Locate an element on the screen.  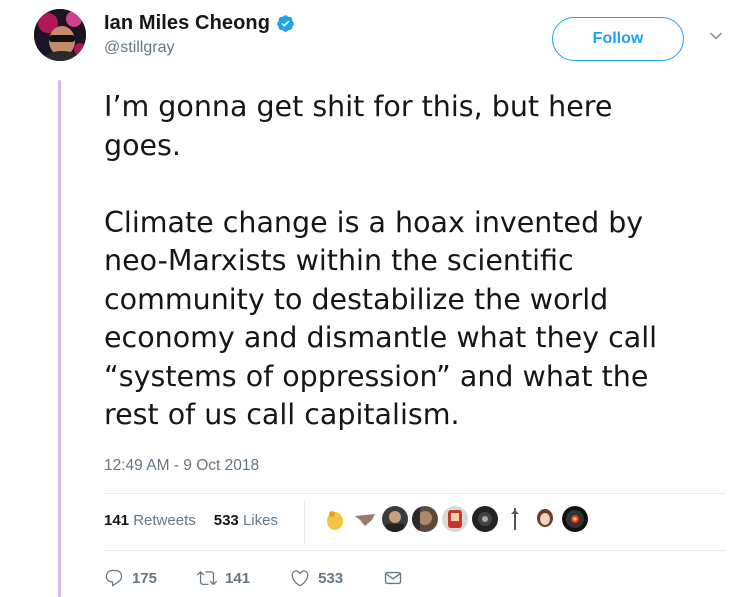
retweet-icon is located at coordinates (207, 578).